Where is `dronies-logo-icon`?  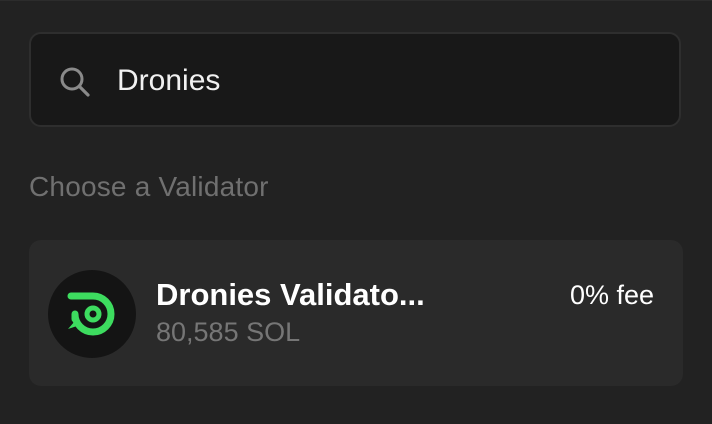
dronies-logo-icon is located at coordinates (91, 314).